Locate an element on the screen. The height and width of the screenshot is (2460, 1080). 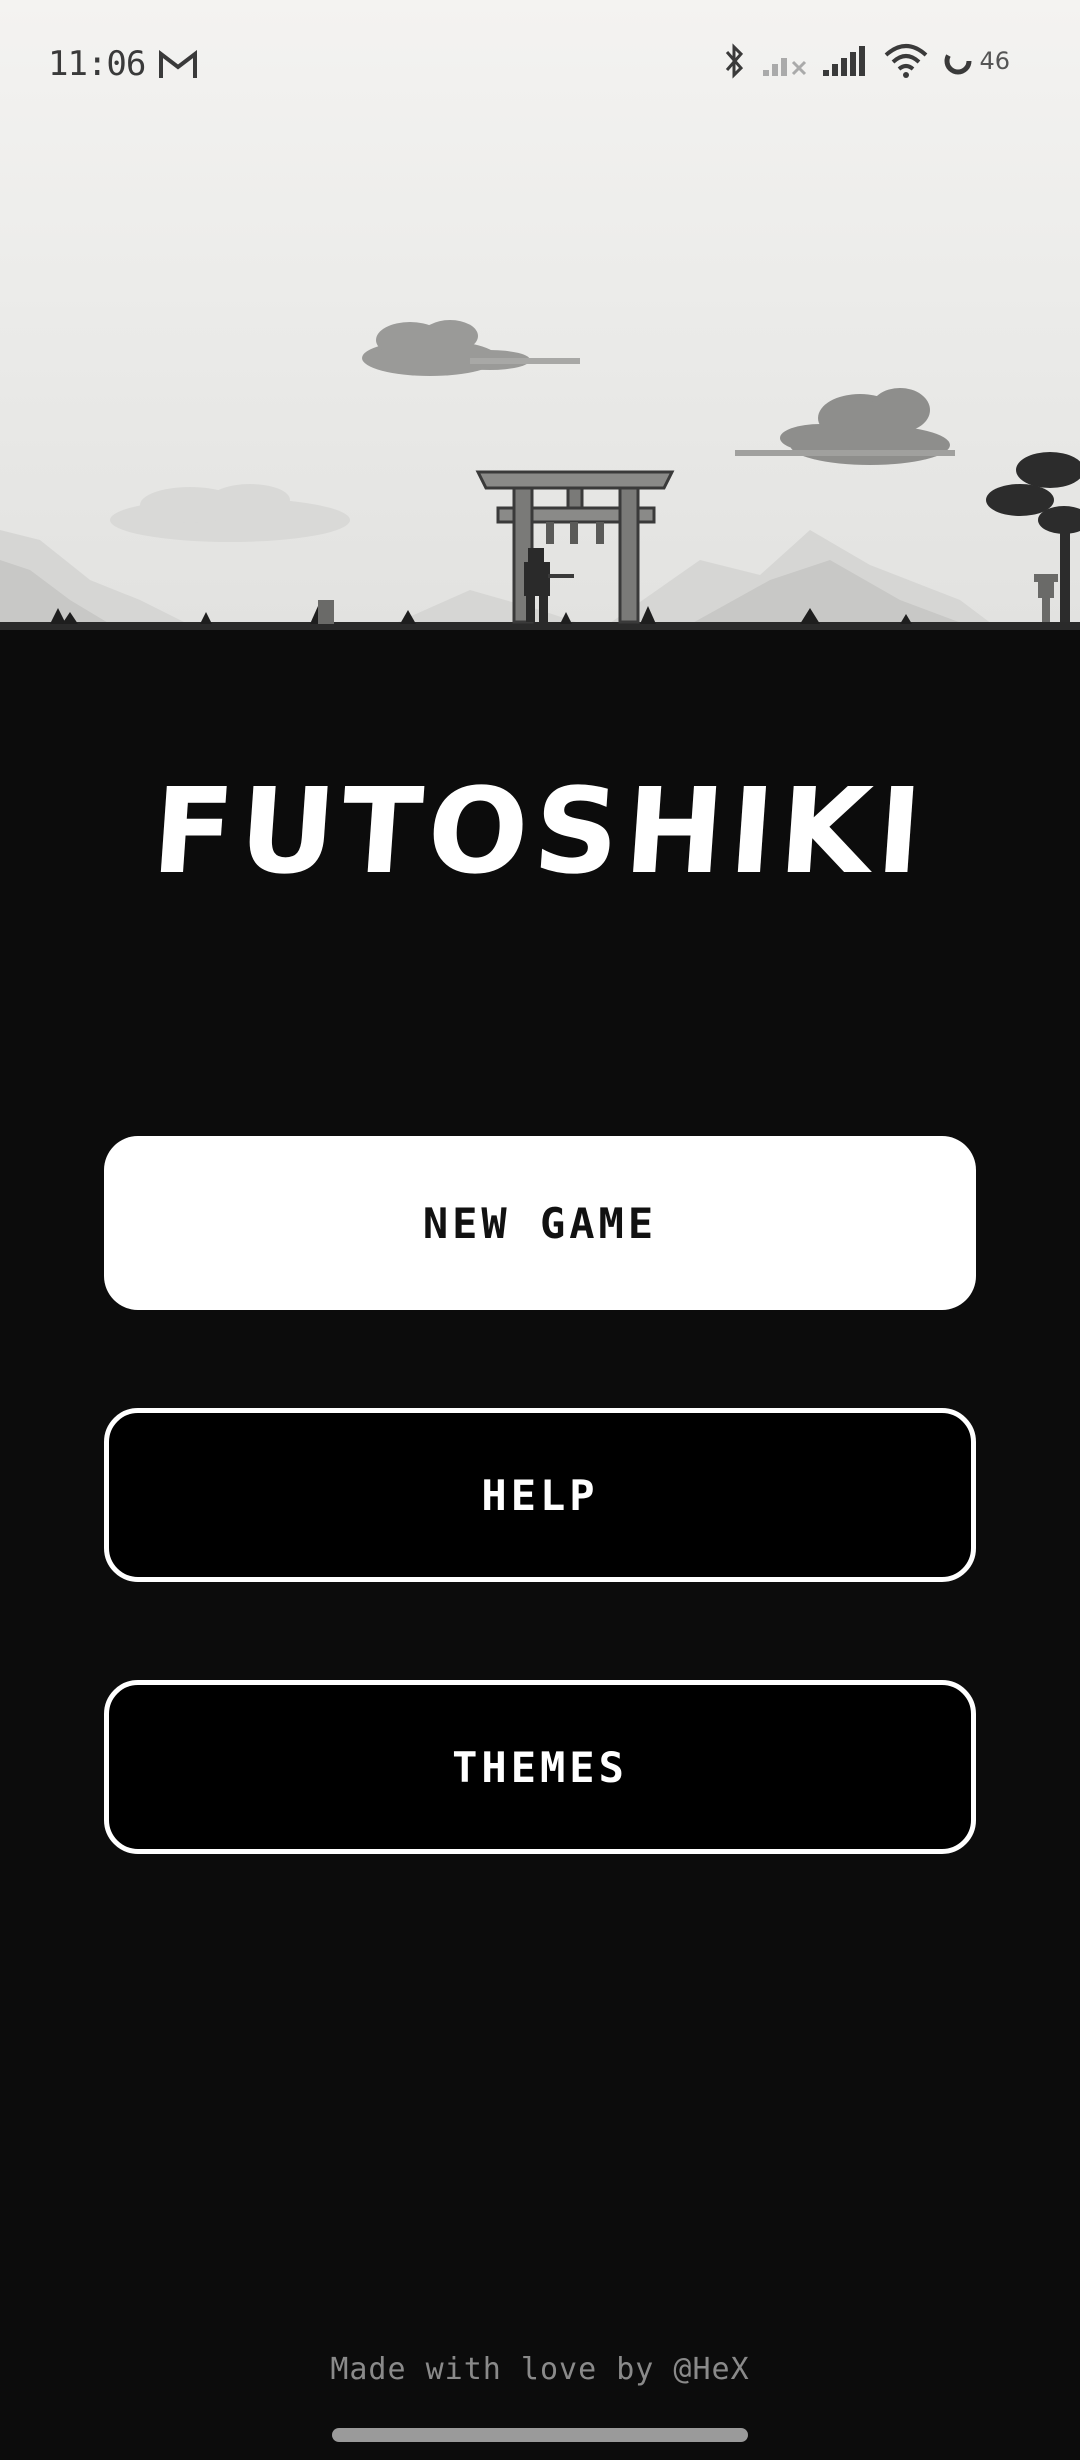
signal-icon is located at coordinates (844, 61).